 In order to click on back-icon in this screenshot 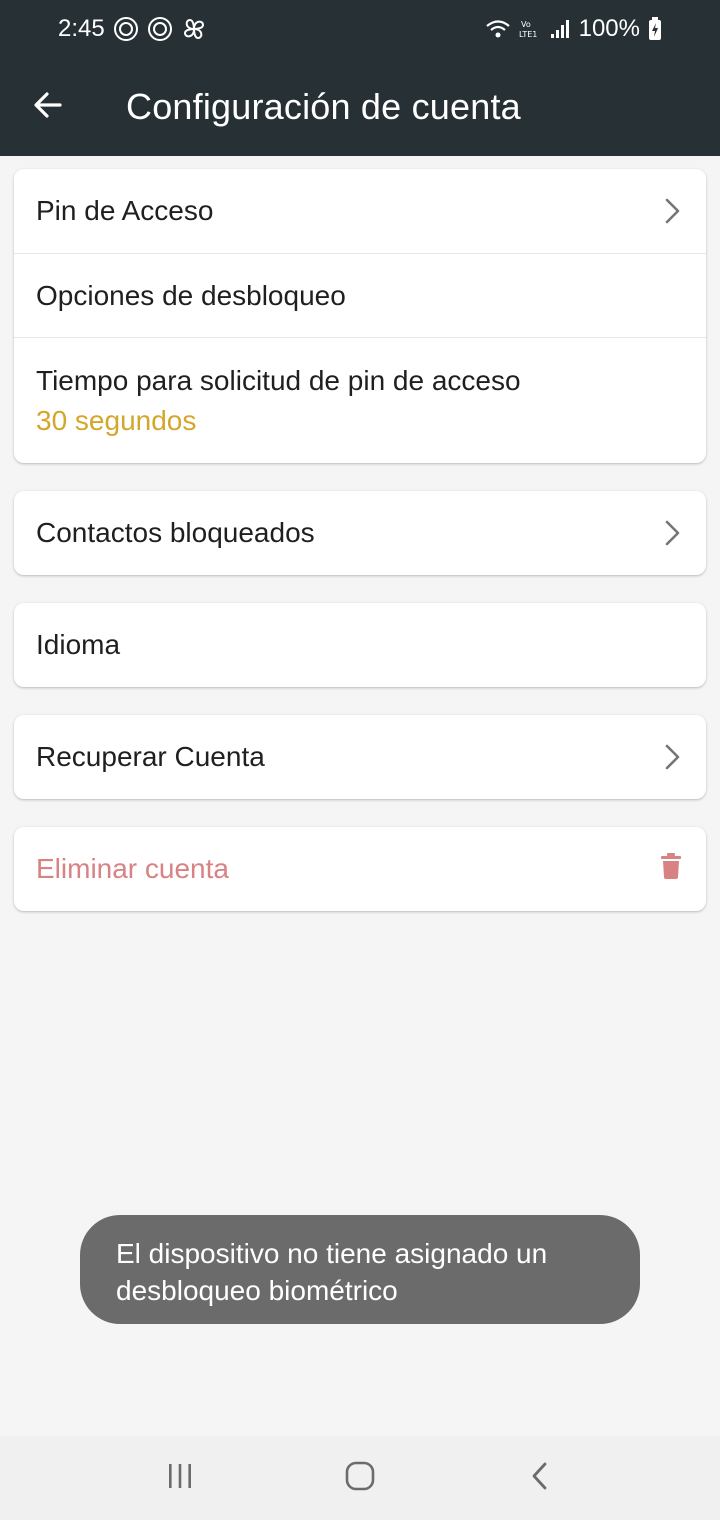, I will do `click(540, 1478)`.